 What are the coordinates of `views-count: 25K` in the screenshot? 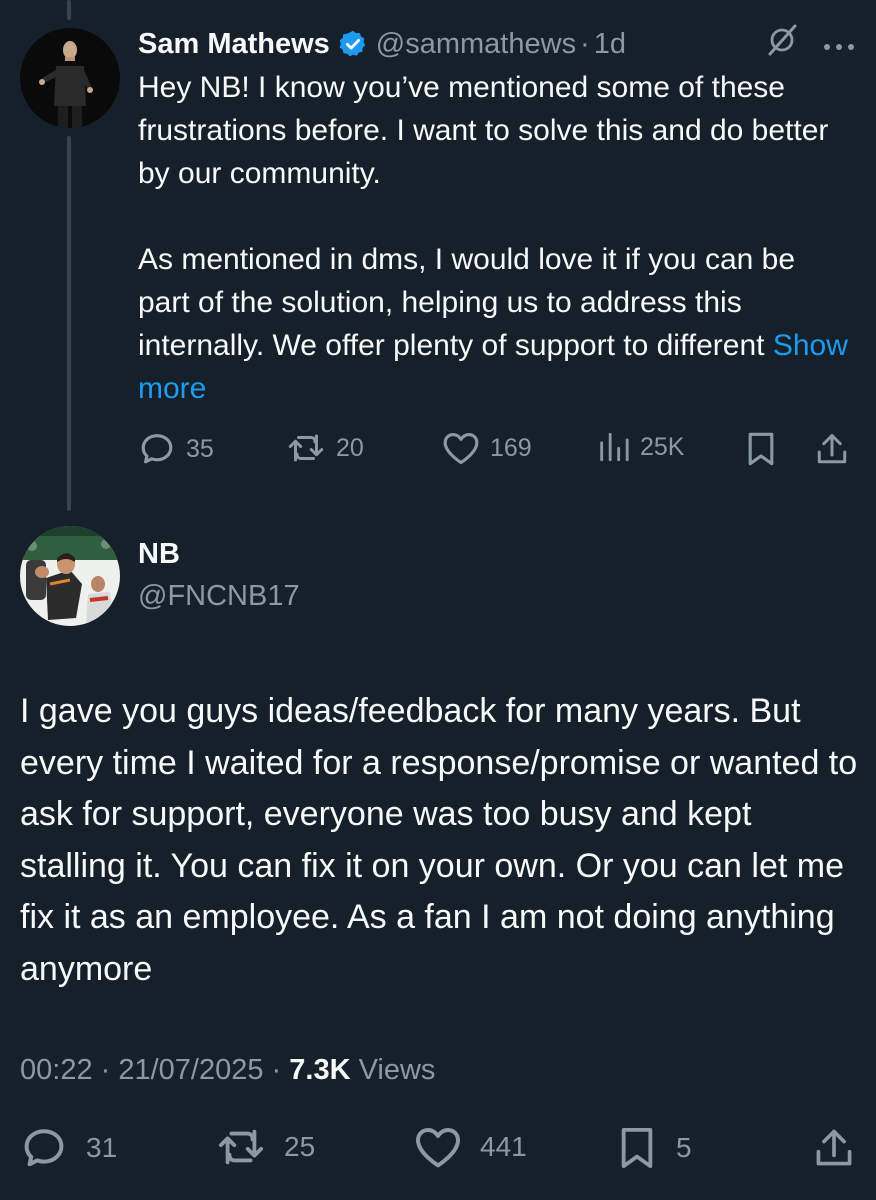 It's located at (662, 446).